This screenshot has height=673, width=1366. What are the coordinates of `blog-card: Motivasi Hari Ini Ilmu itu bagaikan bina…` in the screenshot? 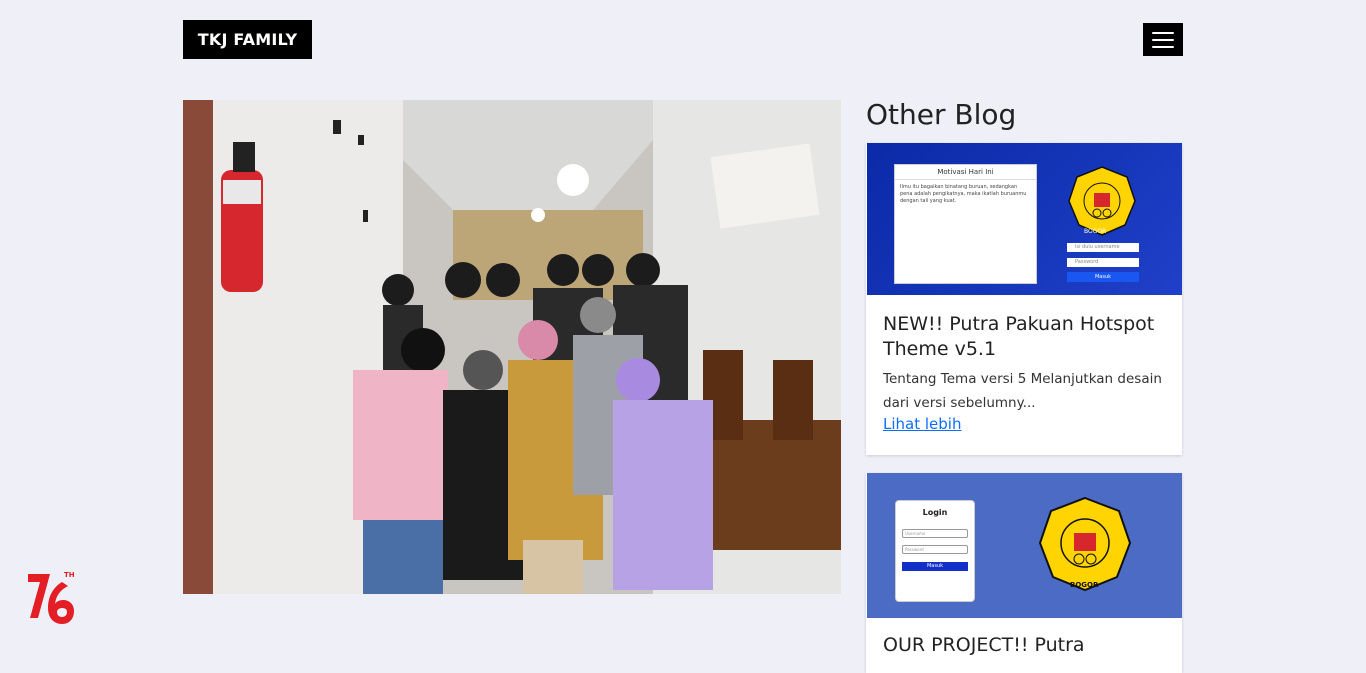 It's located at (1024, 299).